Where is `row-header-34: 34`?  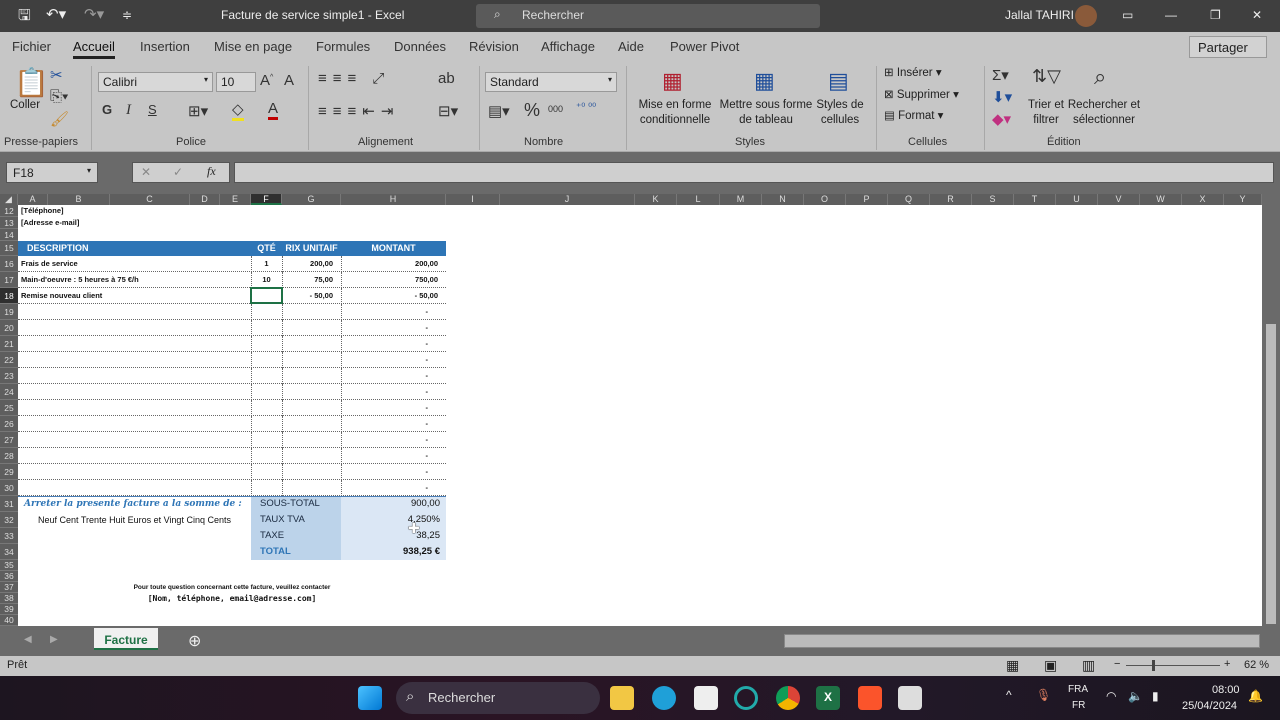
row-header-34: 34 is located at coordinates (9, 552).